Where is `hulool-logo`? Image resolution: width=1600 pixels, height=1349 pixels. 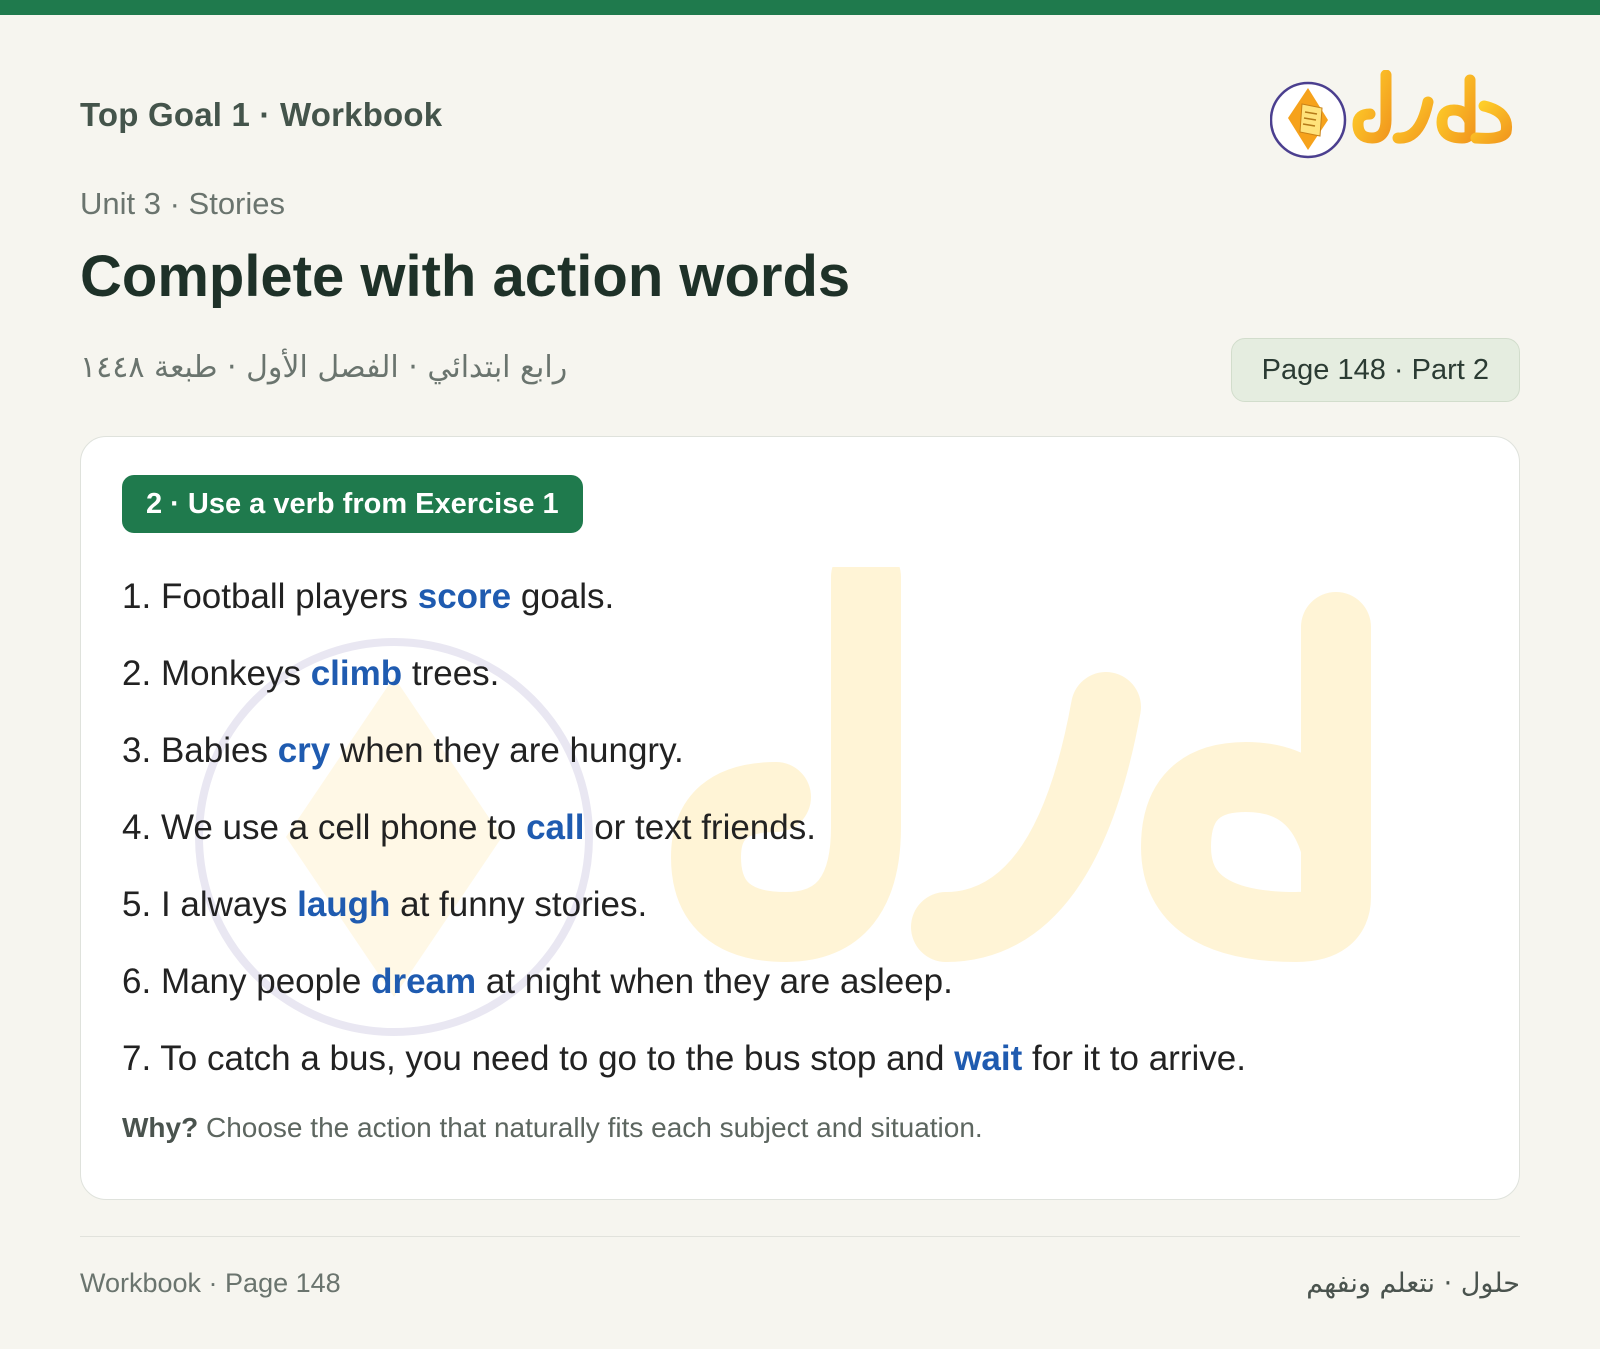 hulool-logo is located at coordinates (1391, 114).